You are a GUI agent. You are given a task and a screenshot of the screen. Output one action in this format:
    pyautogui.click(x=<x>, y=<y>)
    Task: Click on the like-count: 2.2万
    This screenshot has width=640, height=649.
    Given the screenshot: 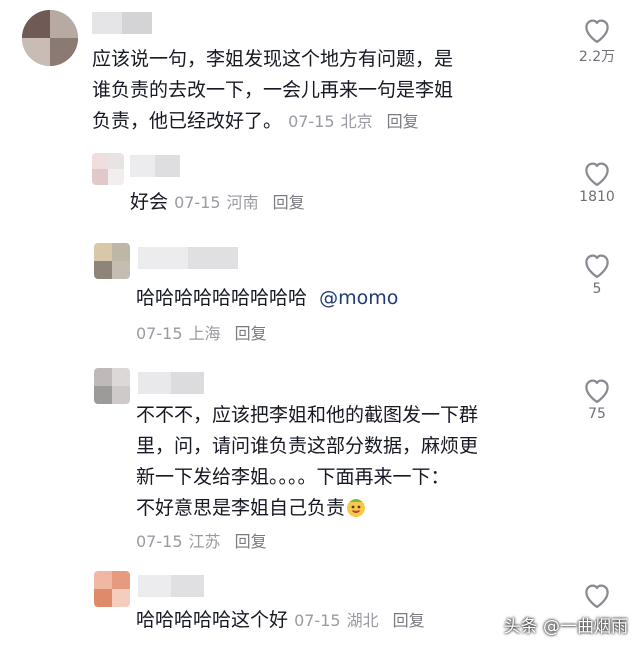 What is the action you would take?
    pyautogui.click(x=597, y=57)
    